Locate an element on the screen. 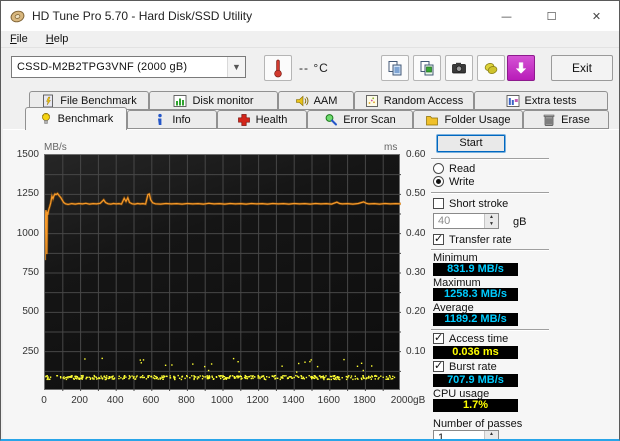 Image resolution: width=620 pixels, height=441 pixels. short-stroke-unit: gB is located at coordinates (520, 222).